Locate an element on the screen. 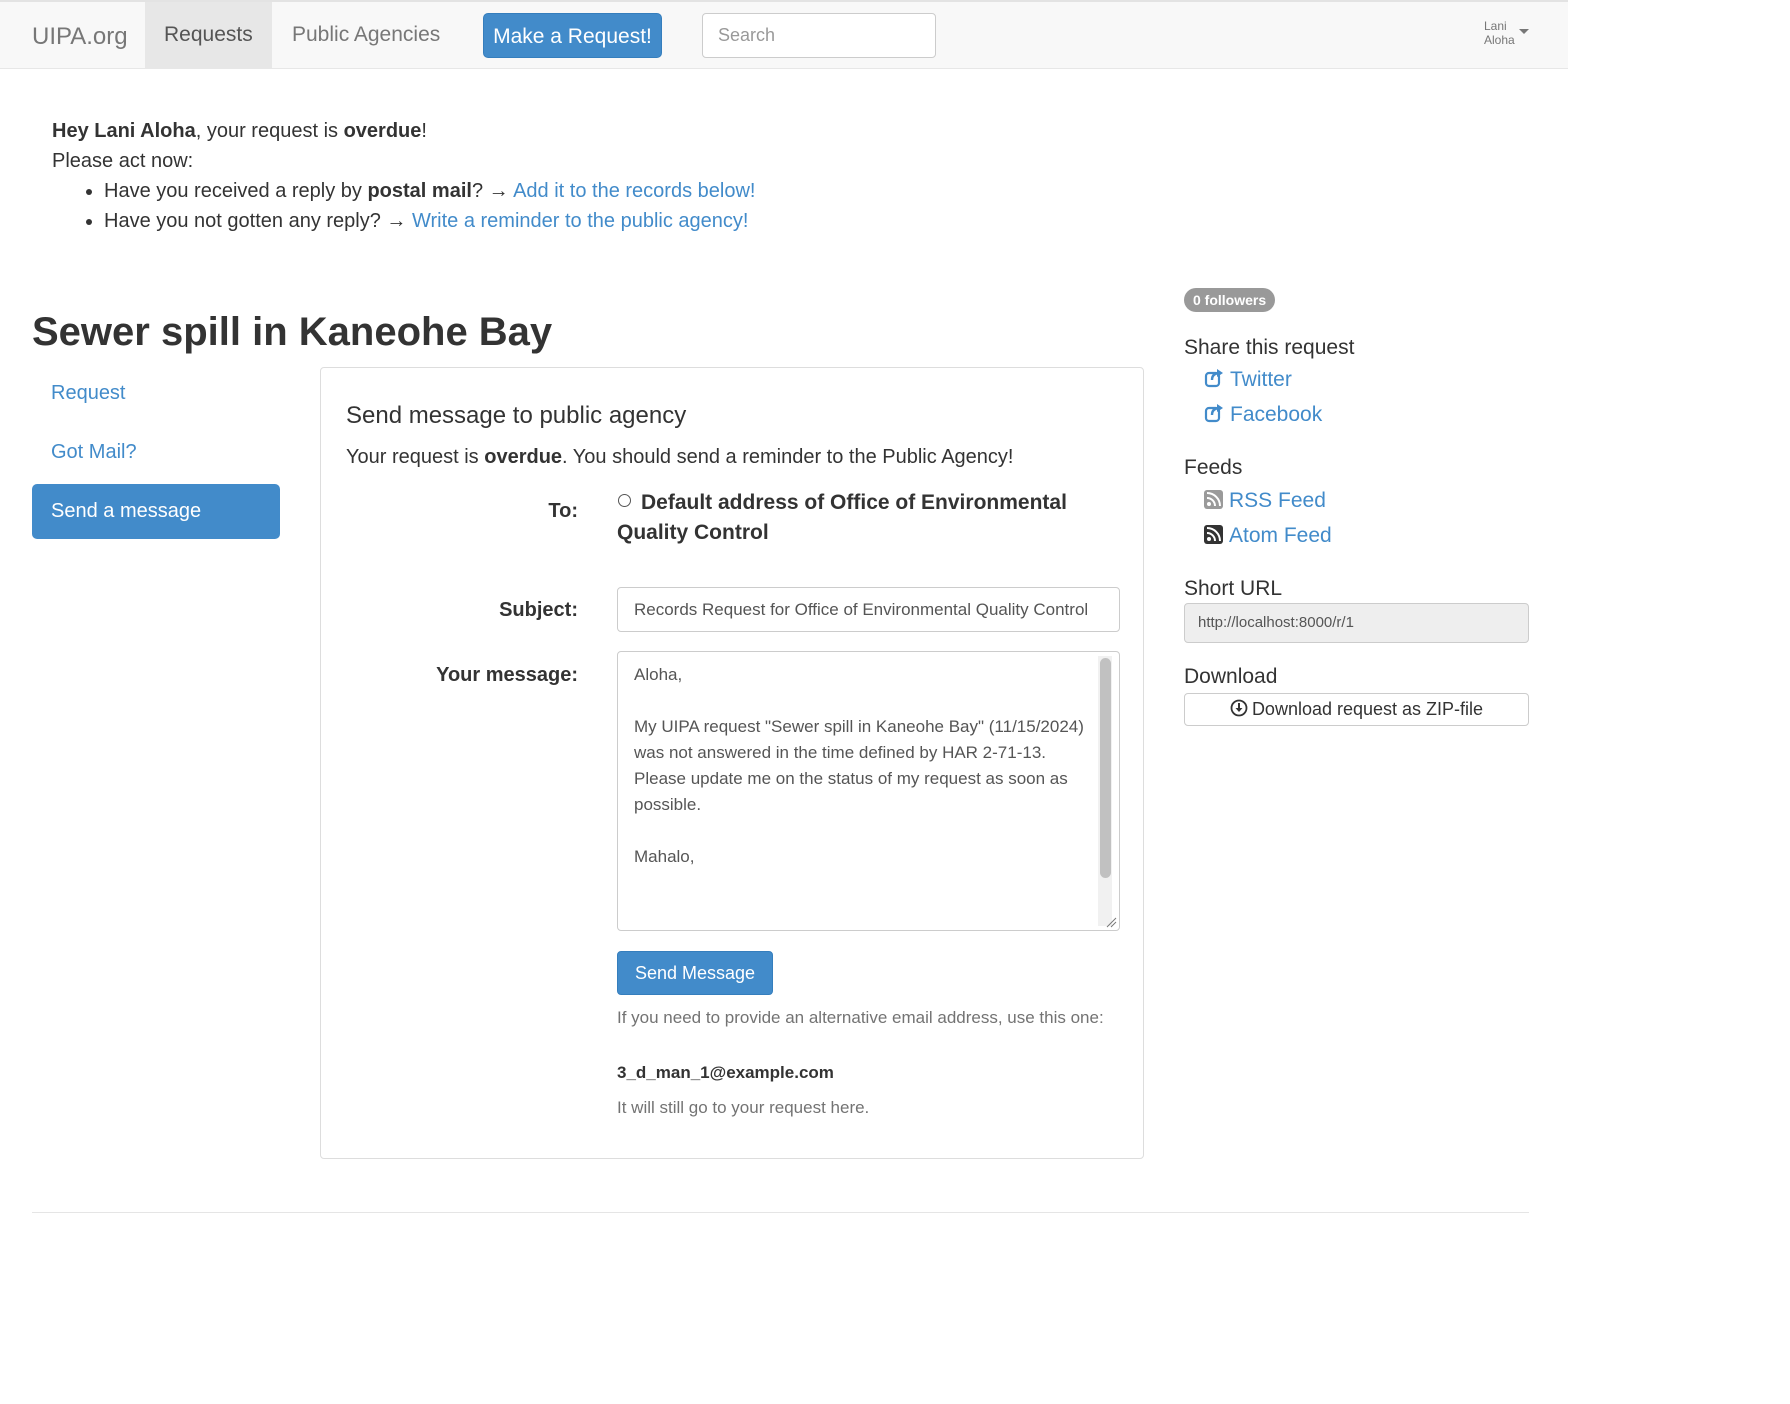  scrollbar-thumb is located at coordinates (1105, 768).